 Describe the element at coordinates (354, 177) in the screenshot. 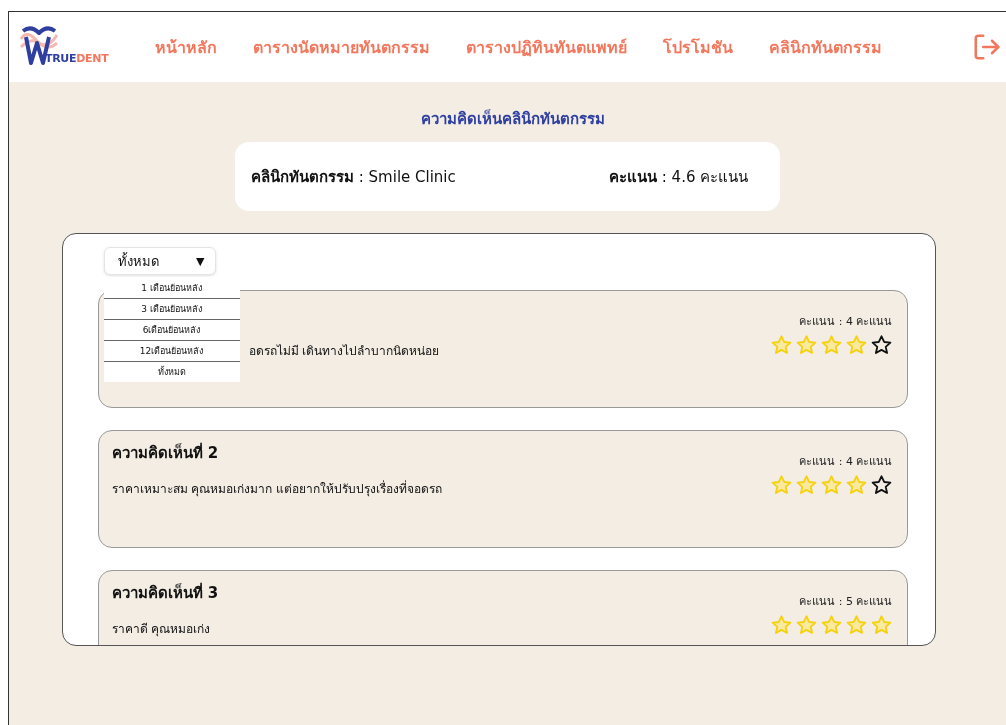

I see `clinic-name: คลินิกทันตกรรม : Smile Clinic` at that location.